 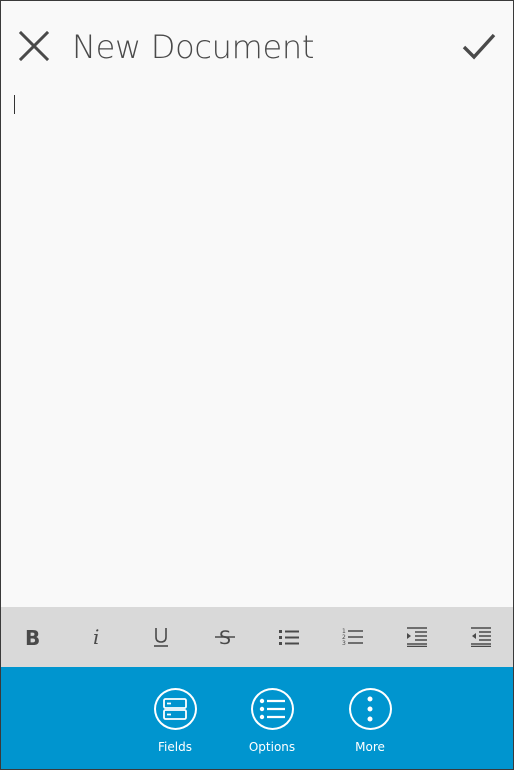 What do you see at coordinates (14, 104) in the screenshot?
I see `text-cursor` at bounding box center [14, 104].